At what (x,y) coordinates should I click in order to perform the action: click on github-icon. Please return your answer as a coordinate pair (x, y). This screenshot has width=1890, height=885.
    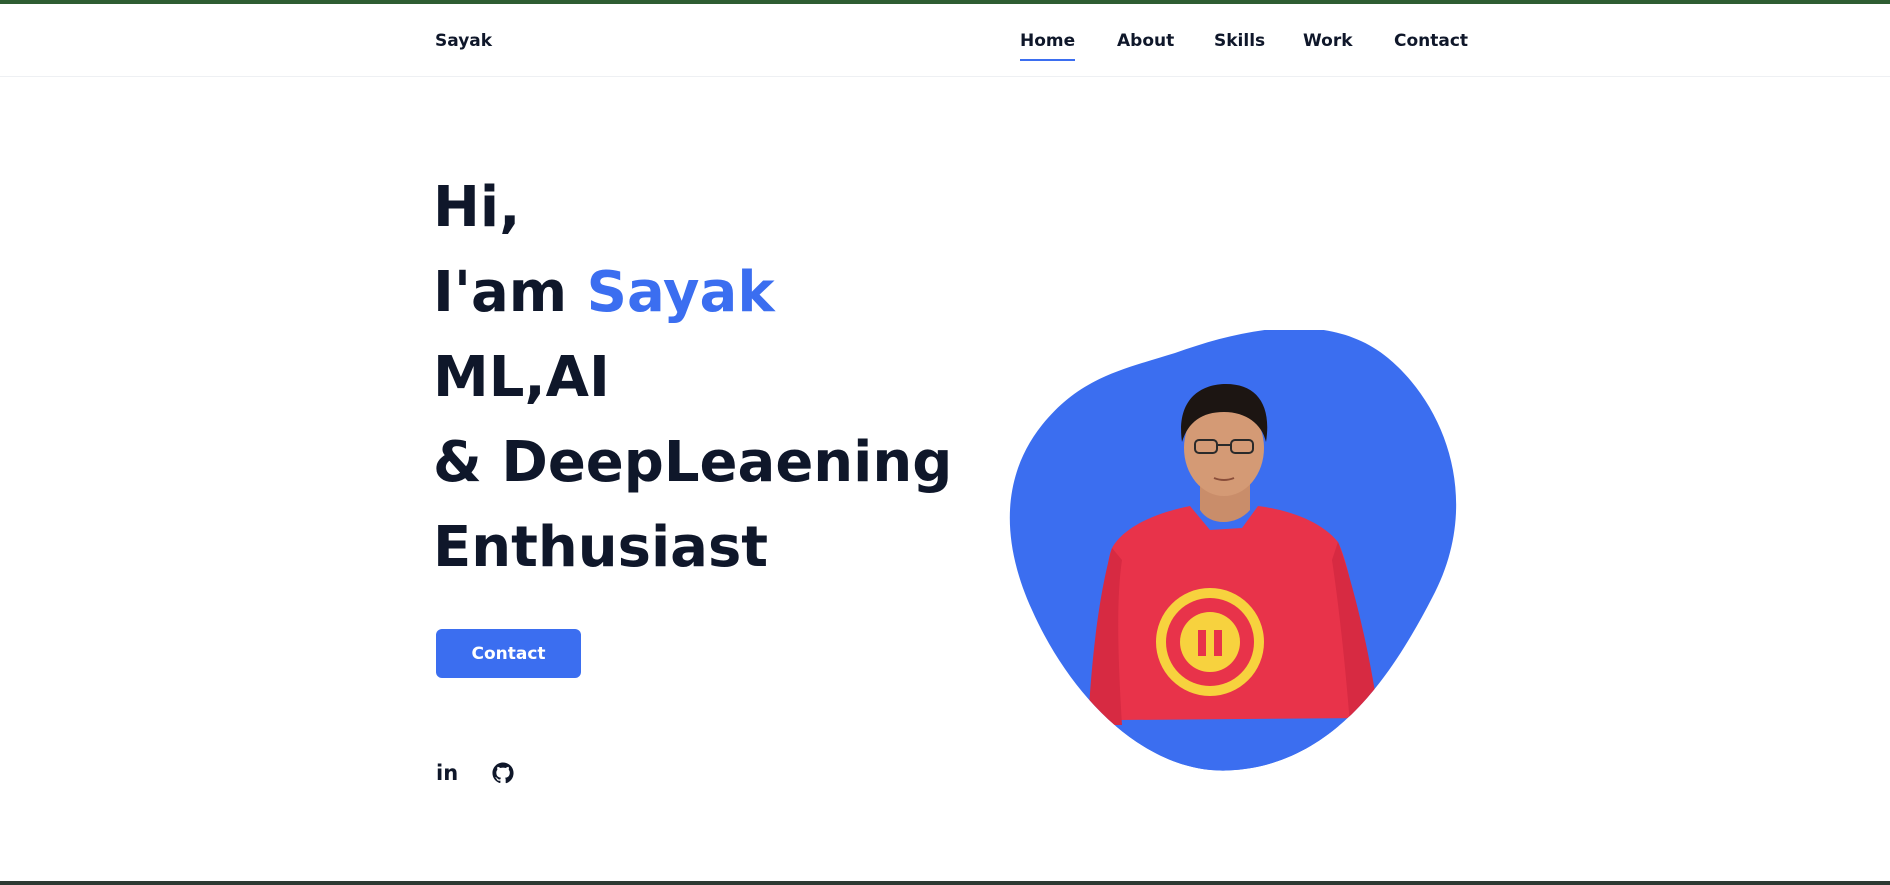
    Looking at the image, I should click on (503, 773).